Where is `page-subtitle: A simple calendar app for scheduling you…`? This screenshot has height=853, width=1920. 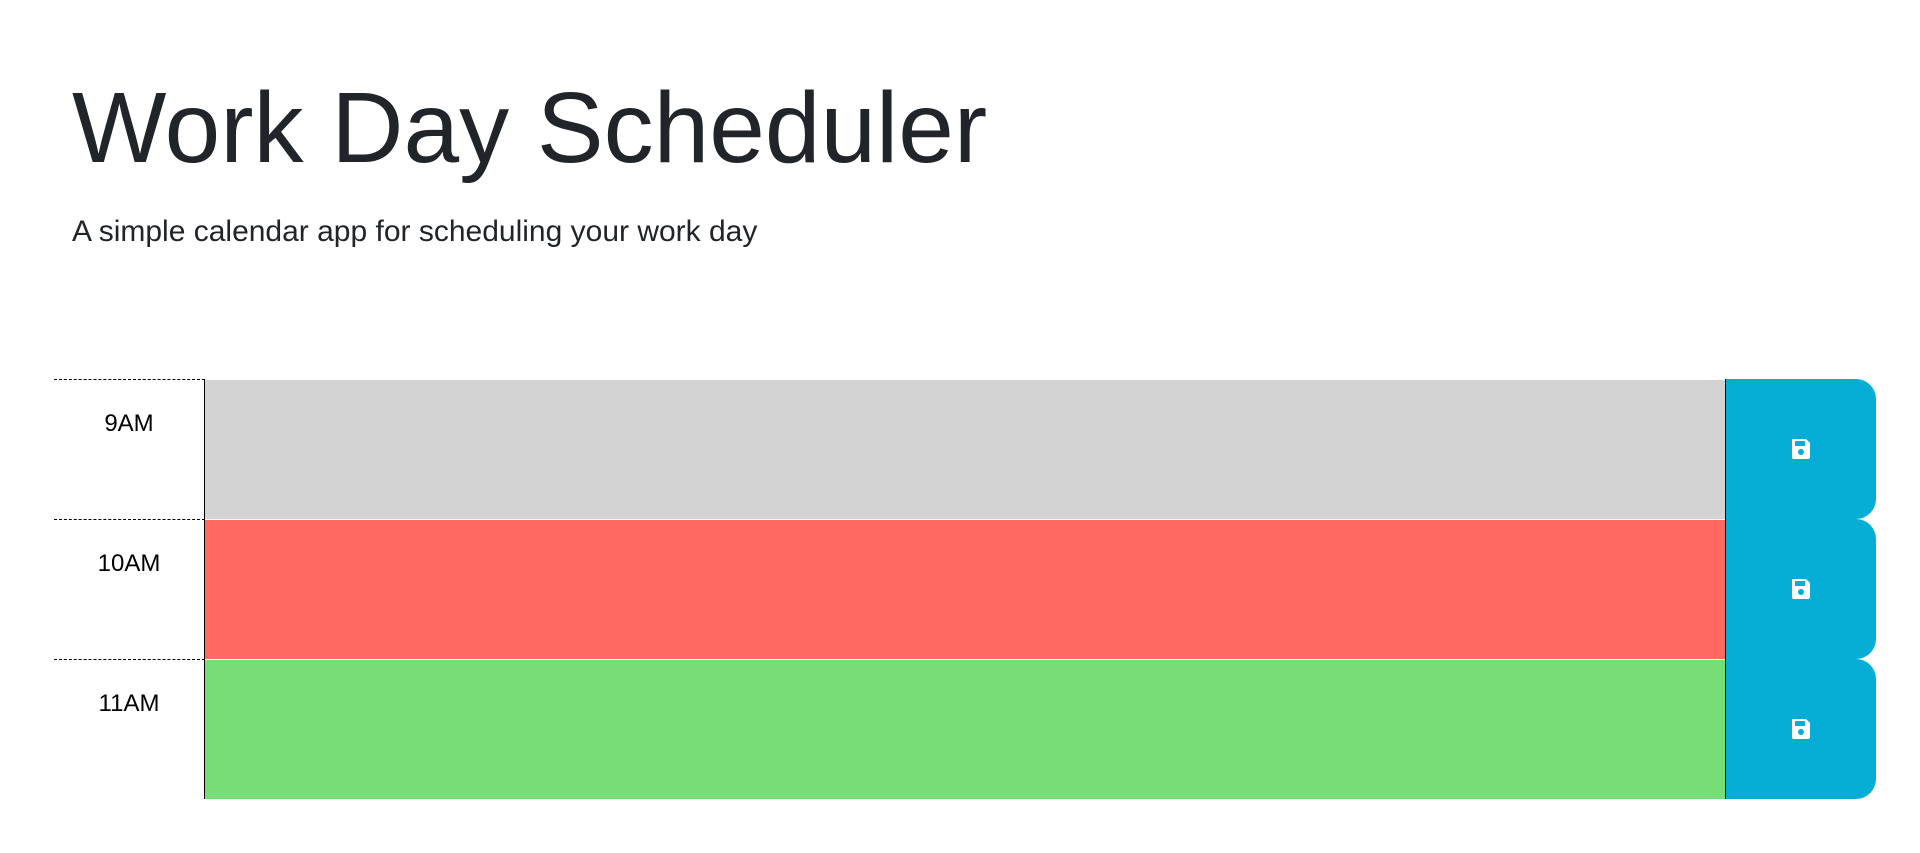
page-subtitle: A simple calendar app for scheduling you… is located at coordinates (415, 231).